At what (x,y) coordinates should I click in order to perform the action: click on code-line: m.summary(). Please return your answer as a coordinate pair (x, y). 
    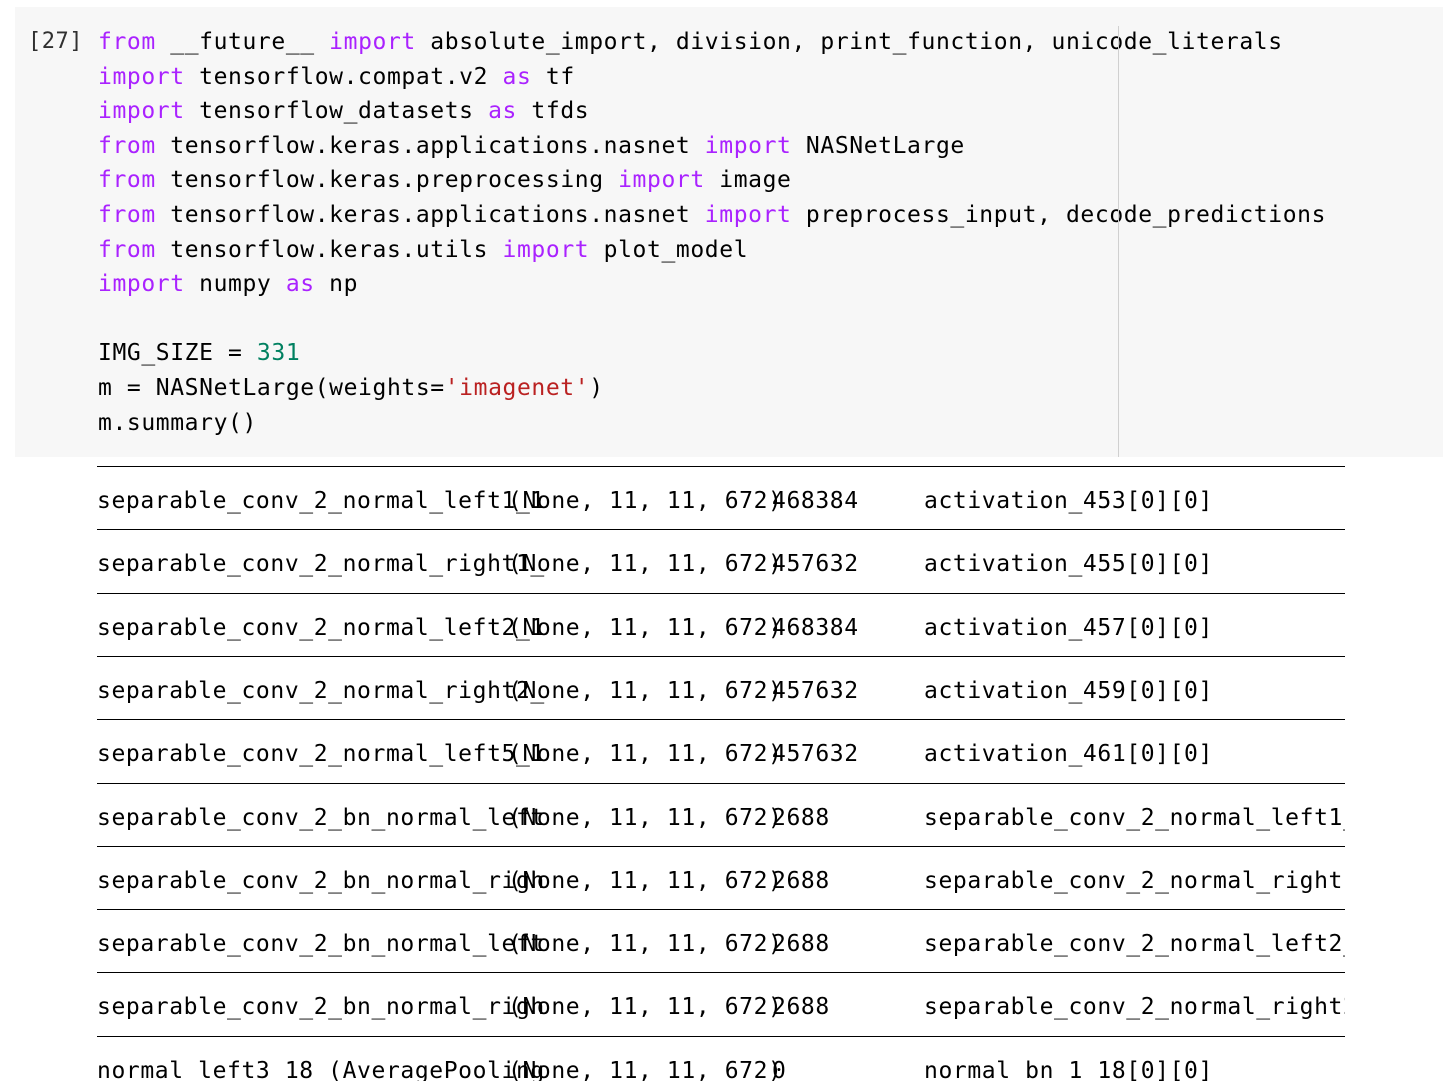
    Looking at the image, I should click on (712, 423).